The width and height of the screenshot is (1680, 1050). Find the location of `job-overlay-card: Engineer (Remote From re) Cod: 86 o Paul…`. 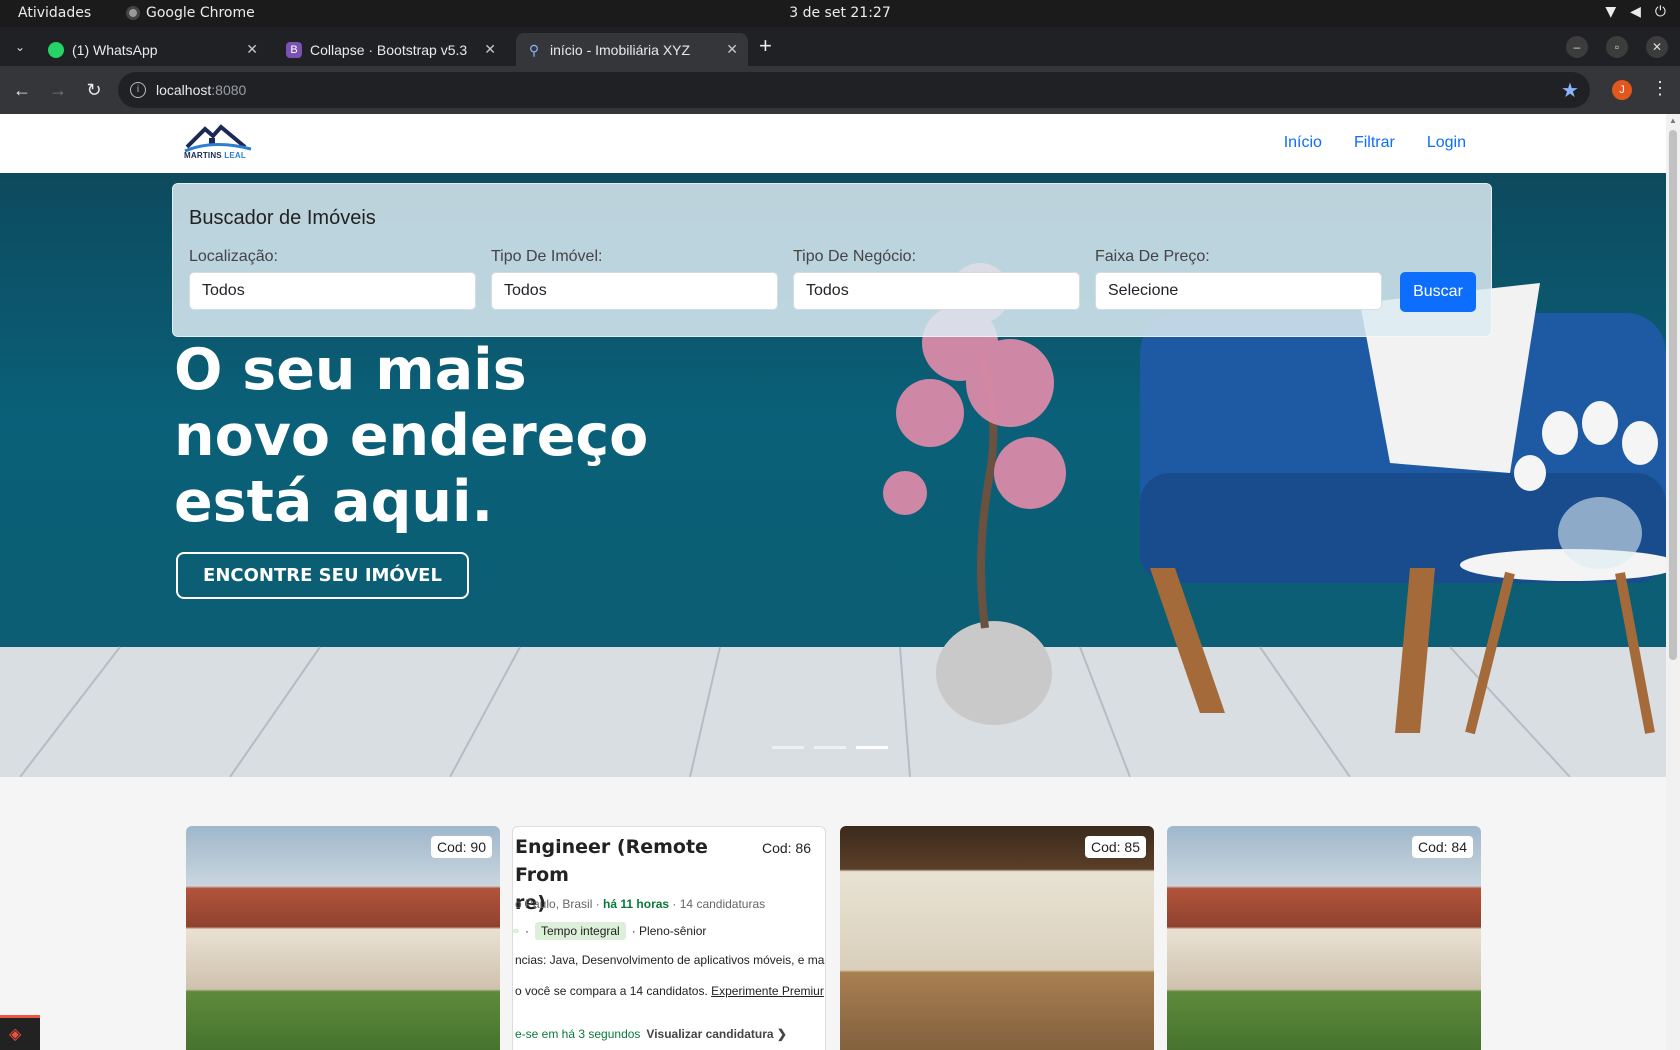

job-overlay-card: Engineer (Remote From re) Cod: 86 o Paul… is located at coordinates (669, 938).